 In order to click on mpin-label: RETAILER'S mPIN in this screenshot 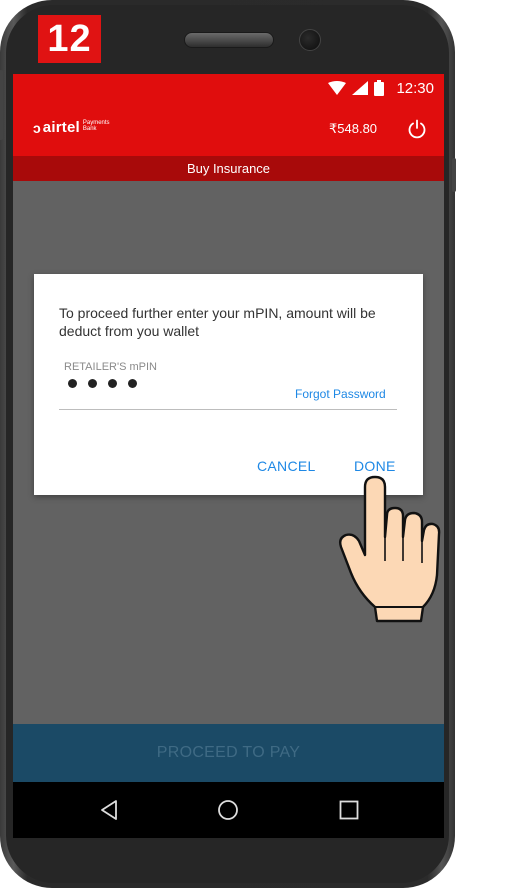, I will do `click(110, 367)`.